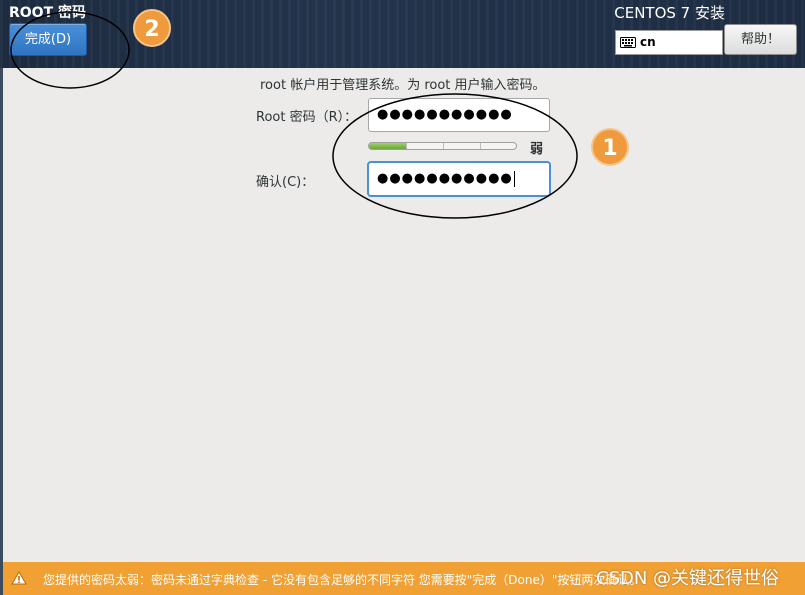 This screenshot has width=805, height=595. I want to click on password-strength-label: 弱, so click(537, 149).